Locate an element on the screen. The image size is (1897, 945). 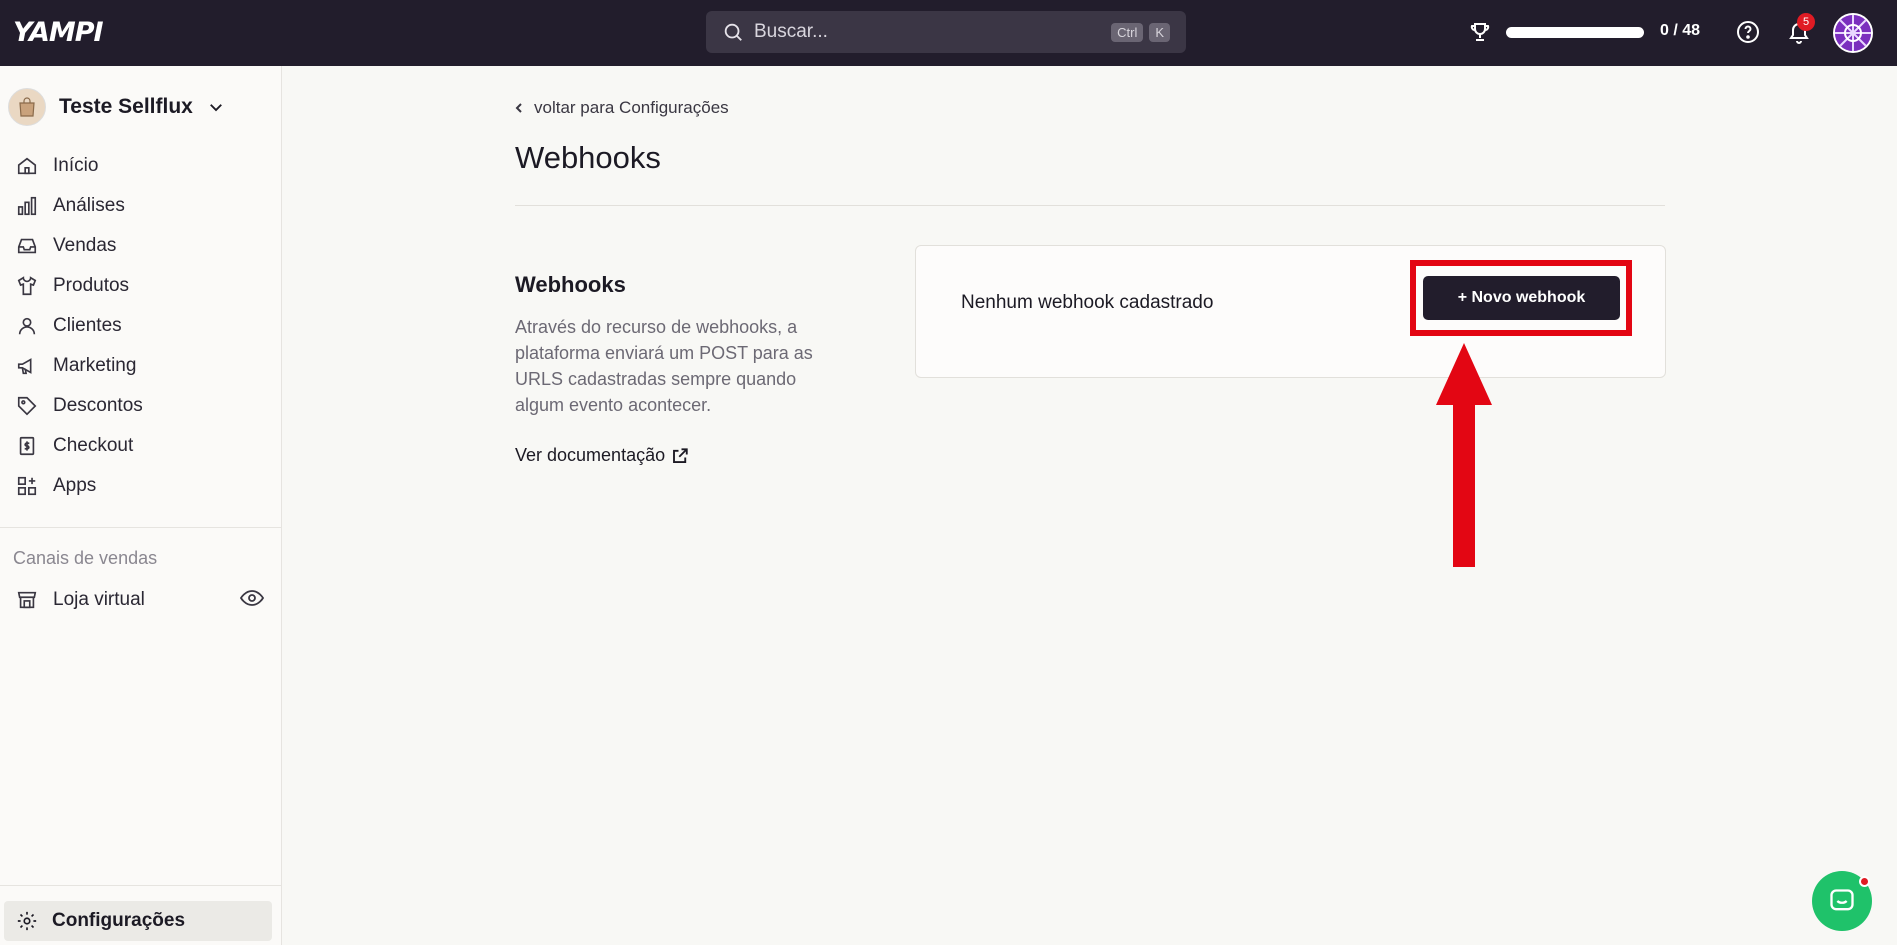
sidebar-item-inicio: Início is located at coordinates (78, 166).